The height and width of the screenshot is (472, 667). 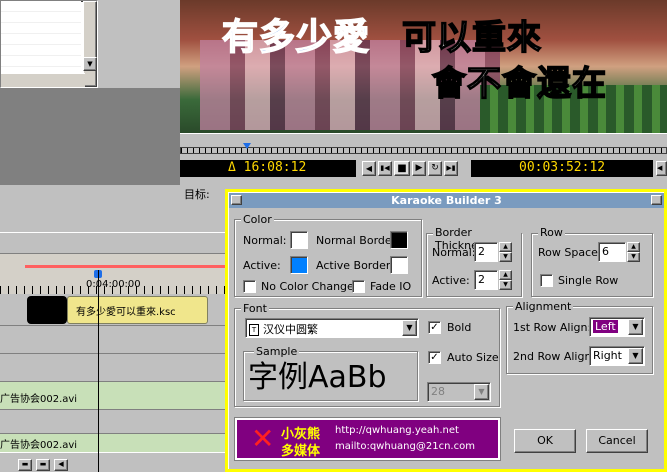 What do you see at coordinates (399, 240) in the screenshot?
I see `normal-border-swatch` at bounding box center [399, 240].